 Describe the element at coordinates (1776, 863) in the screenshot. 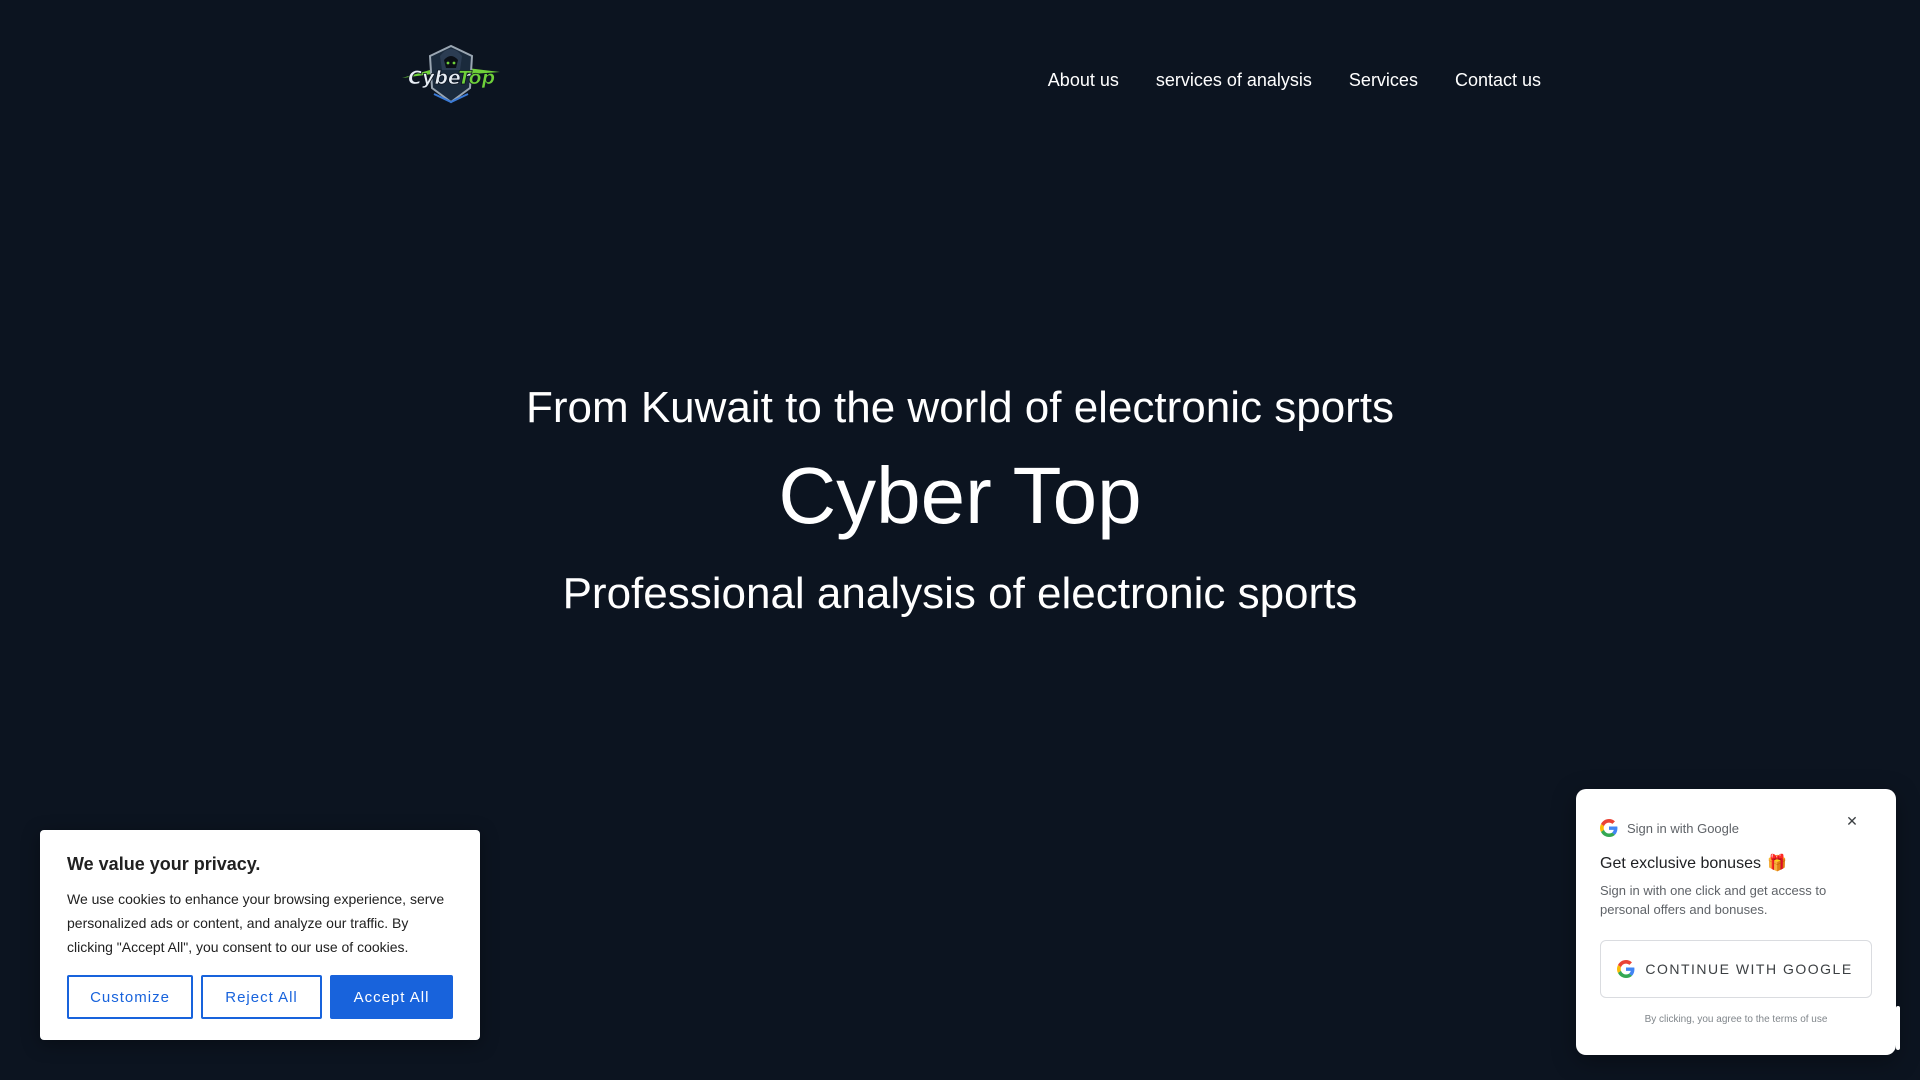

I see `gift-icon: 🎁` at that location.